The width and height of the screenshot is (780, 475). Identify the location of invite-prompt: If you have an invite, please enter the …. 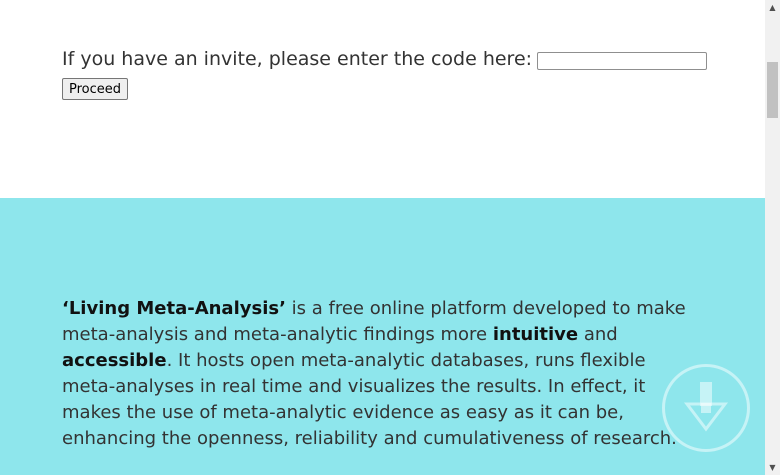
(297, 59).